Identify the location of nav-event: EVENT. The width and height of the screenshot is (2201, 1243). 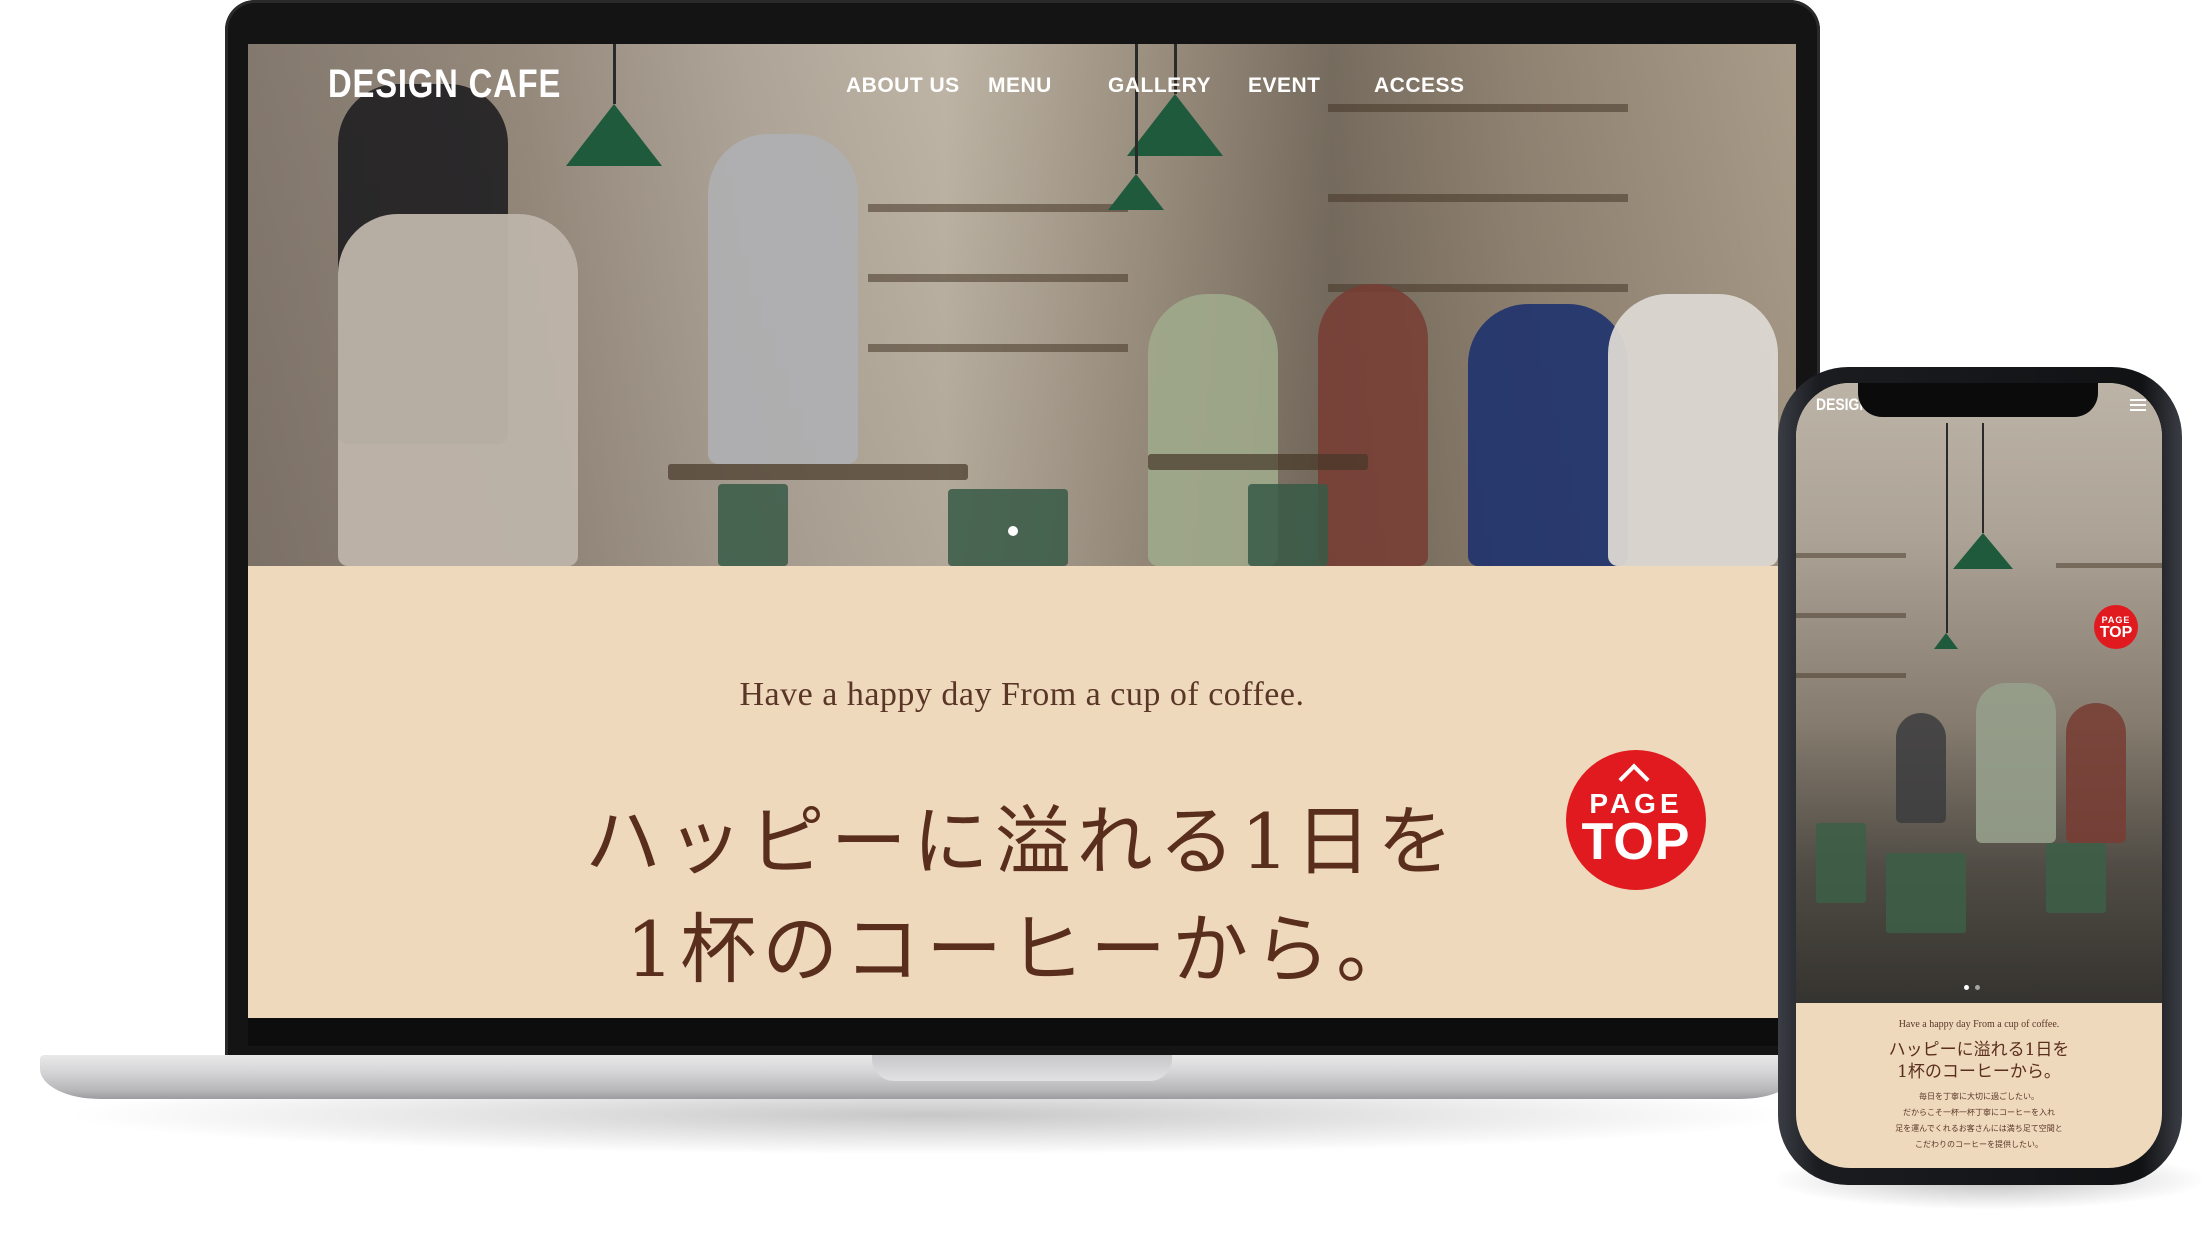
(1284, 86).